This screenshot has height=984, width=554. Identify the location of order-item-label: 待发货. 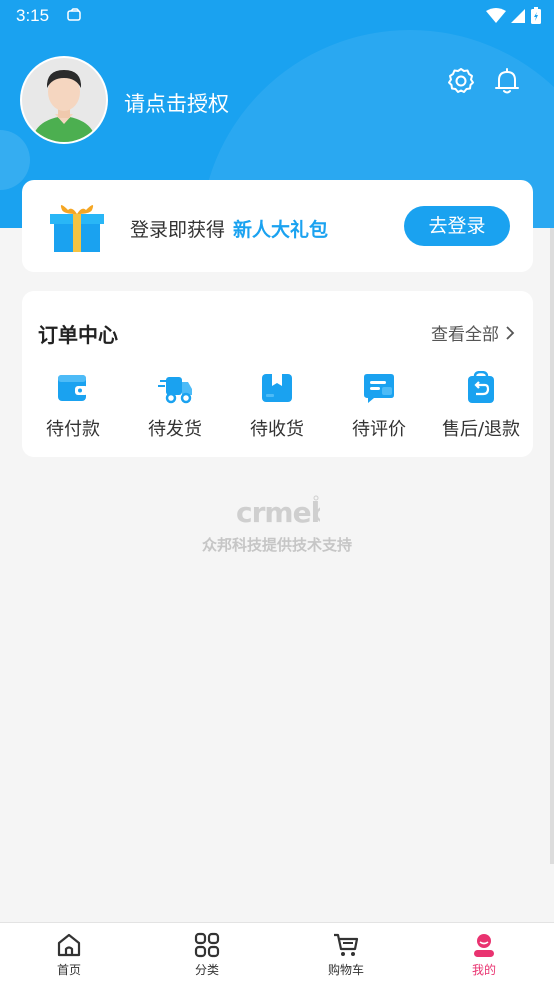
(175, 429).